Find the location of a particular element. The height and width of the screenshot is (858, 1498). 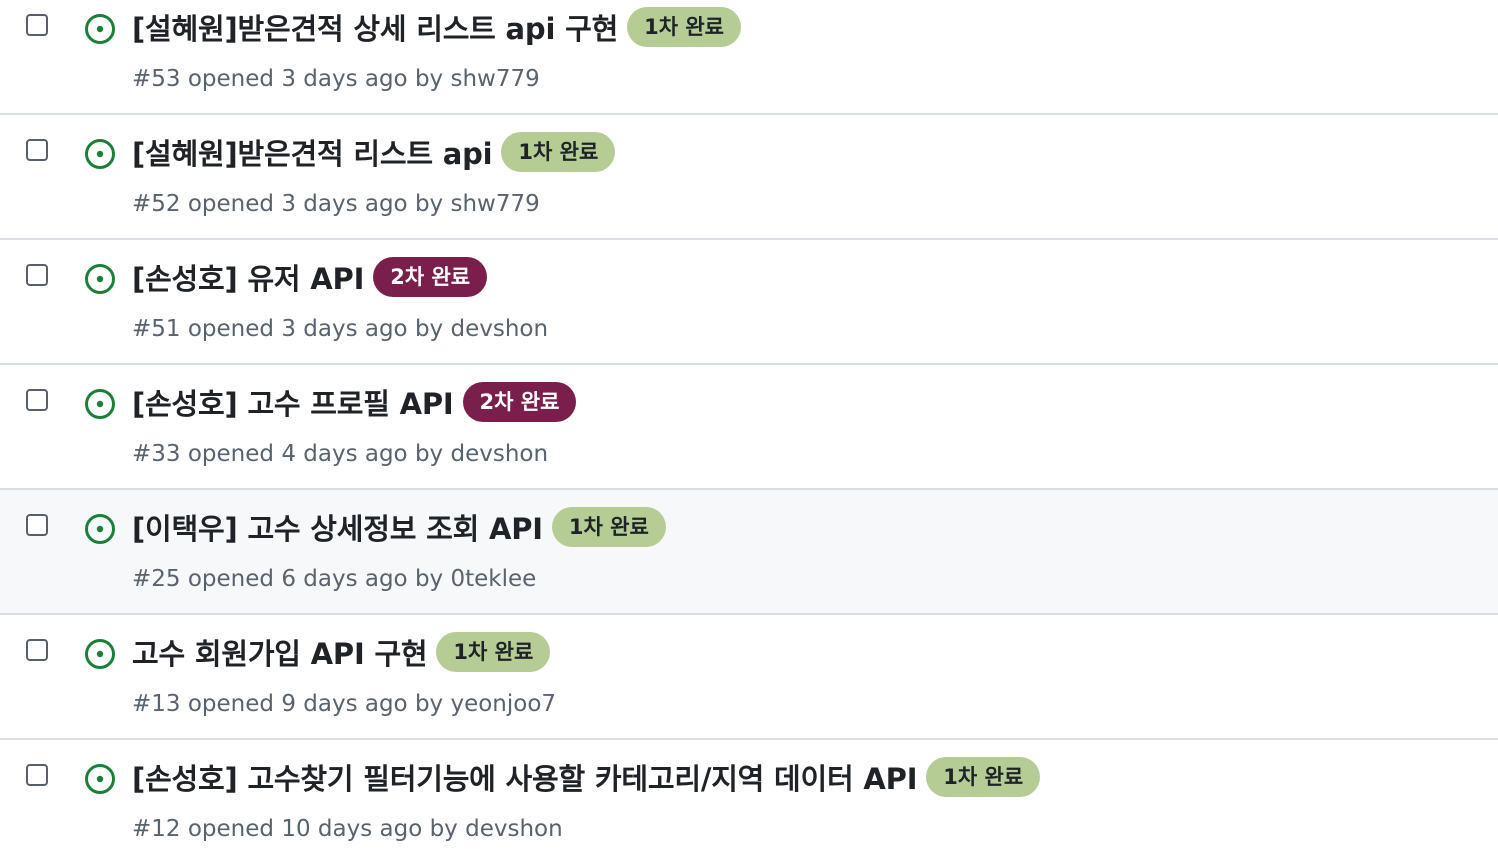

issue-title-line: [설혜원]받은견적 상세 리스트 api 구현 1차 완료 is located at coordinates (436, 27).